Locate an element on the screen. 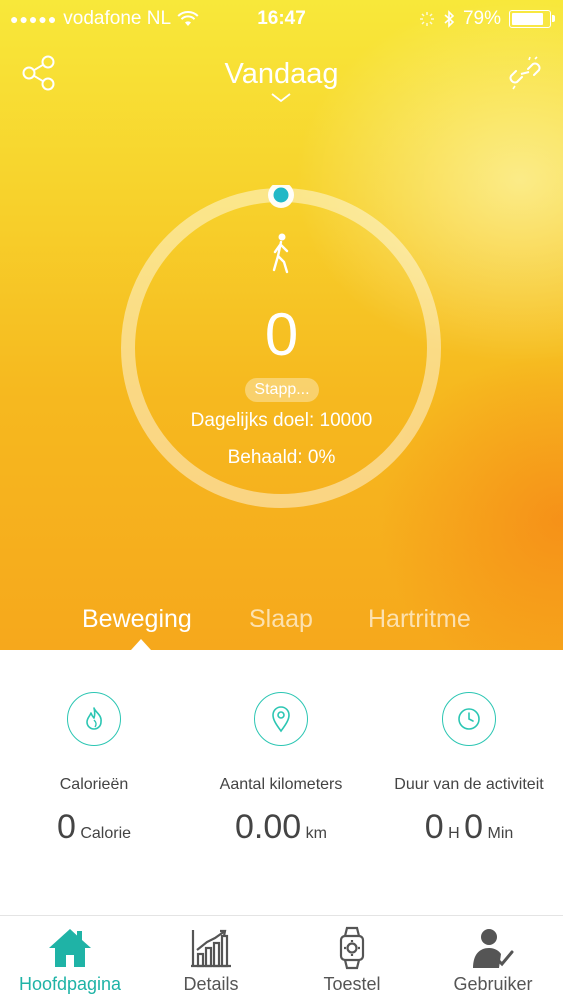  tabbar-item-device: Toestel is located at coordinates (352, 958).